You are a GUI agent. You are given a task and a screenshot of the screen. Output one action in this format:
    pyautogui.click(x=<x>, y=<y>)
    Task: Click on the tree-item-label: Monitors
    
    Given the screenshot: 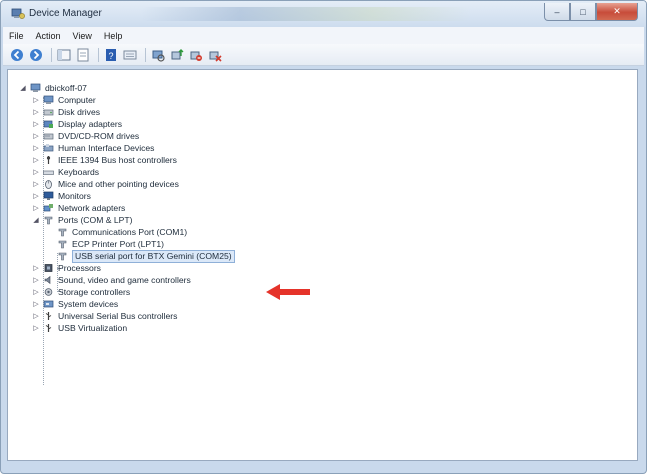 What is the action you would take?
    pyautogui.click(x=74, y=195)
    